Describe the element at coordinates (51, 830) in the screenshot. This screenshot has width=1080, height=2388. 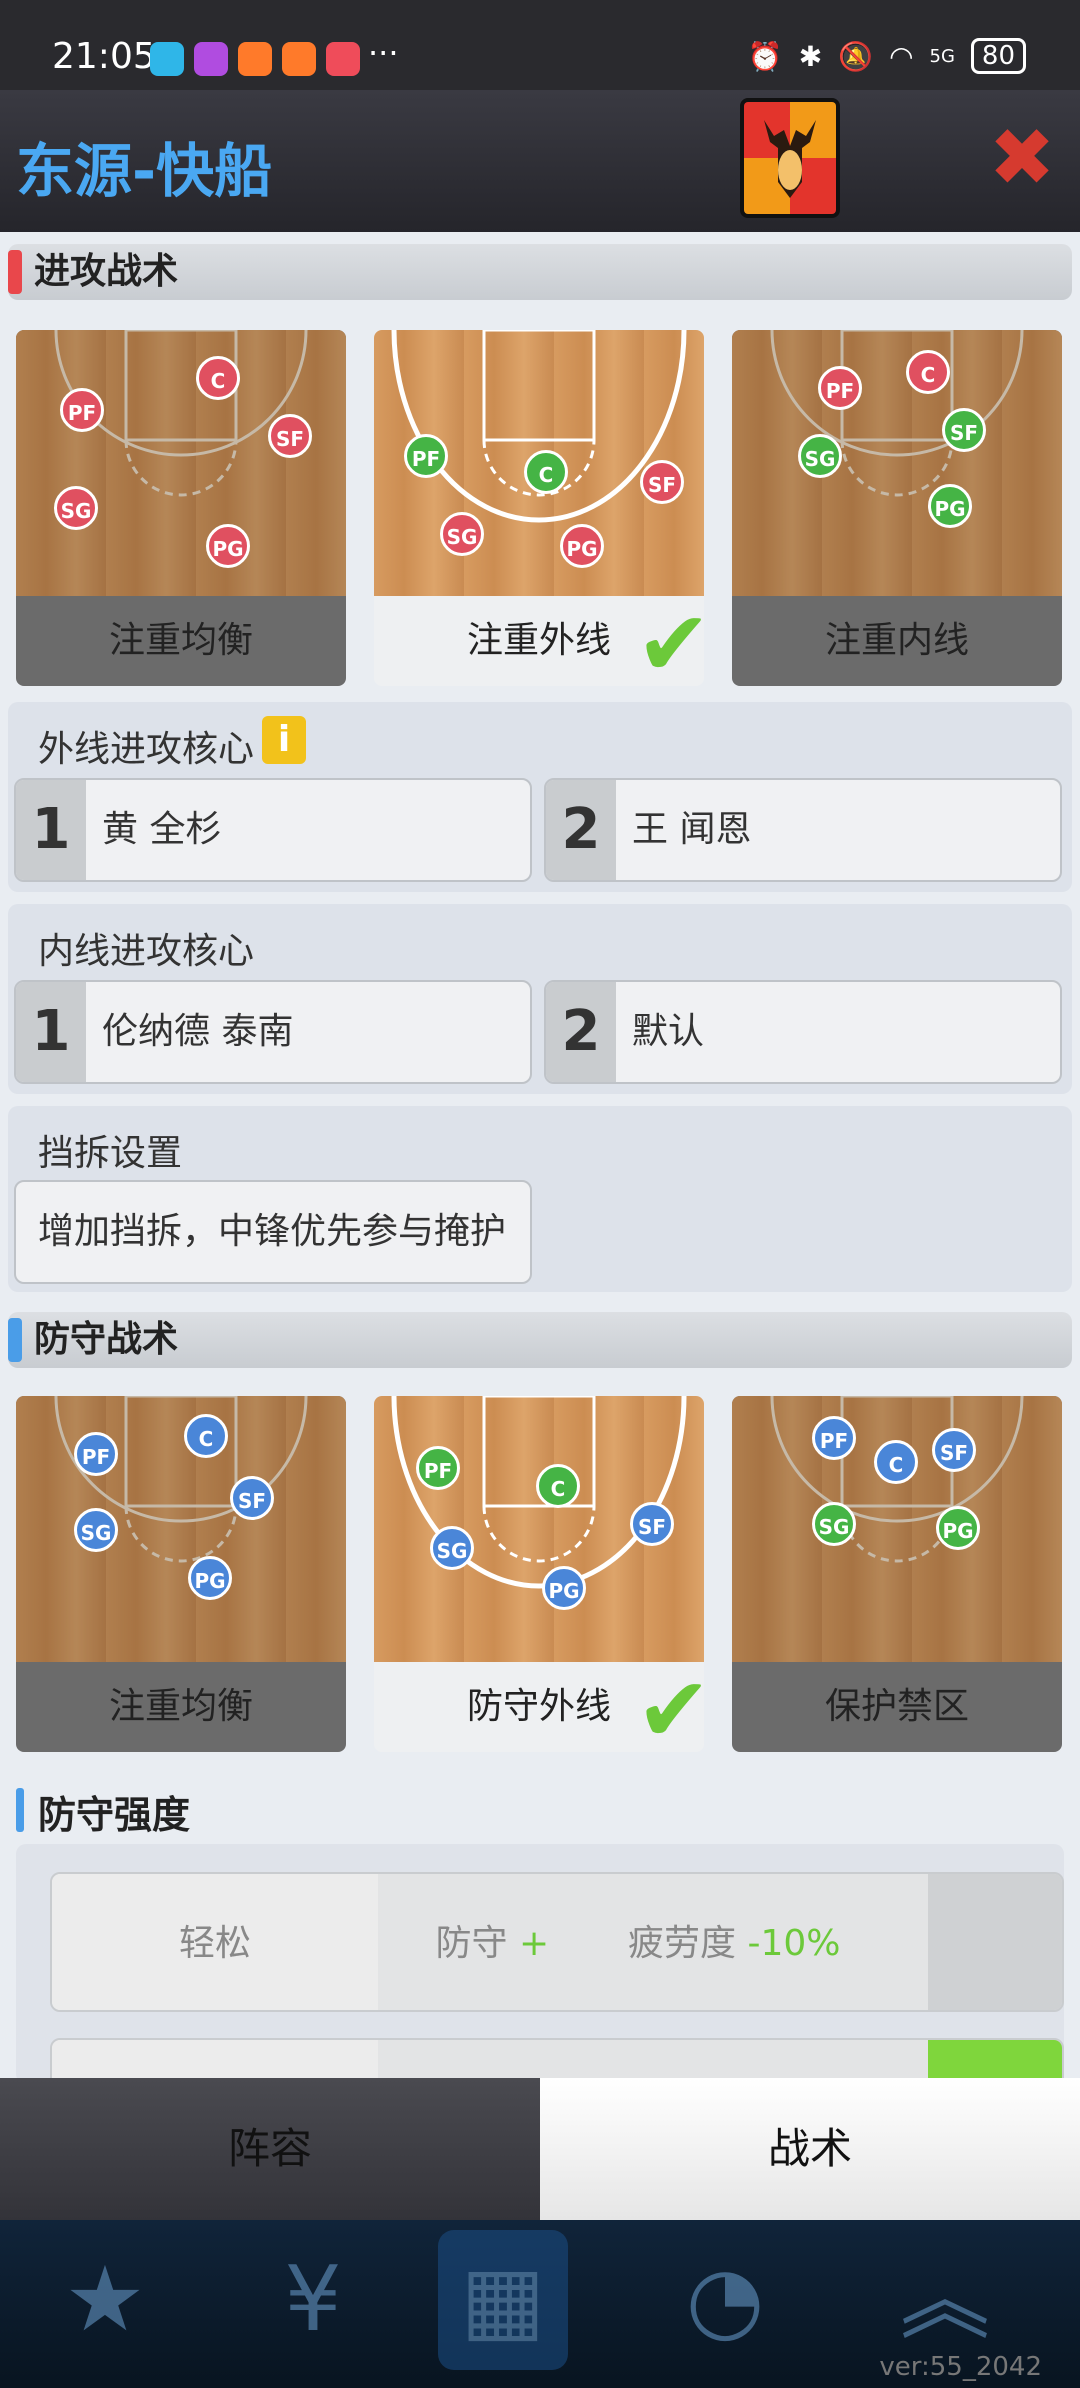
I see `slot-number: 1` at that location.